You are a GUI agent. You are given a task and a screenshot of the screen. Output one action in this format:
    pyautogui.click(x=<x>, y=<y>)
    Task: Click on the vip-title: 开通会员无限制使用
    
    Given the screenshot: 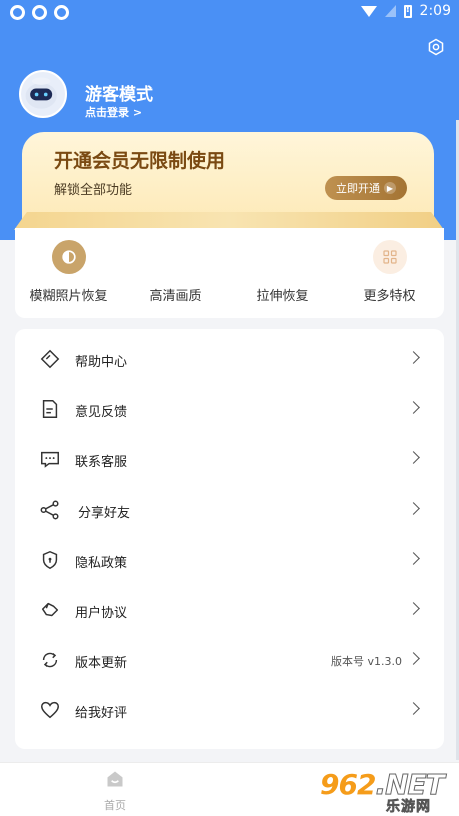 What is the action you would take?
    pyautogui.click(x=140, y=161)
    